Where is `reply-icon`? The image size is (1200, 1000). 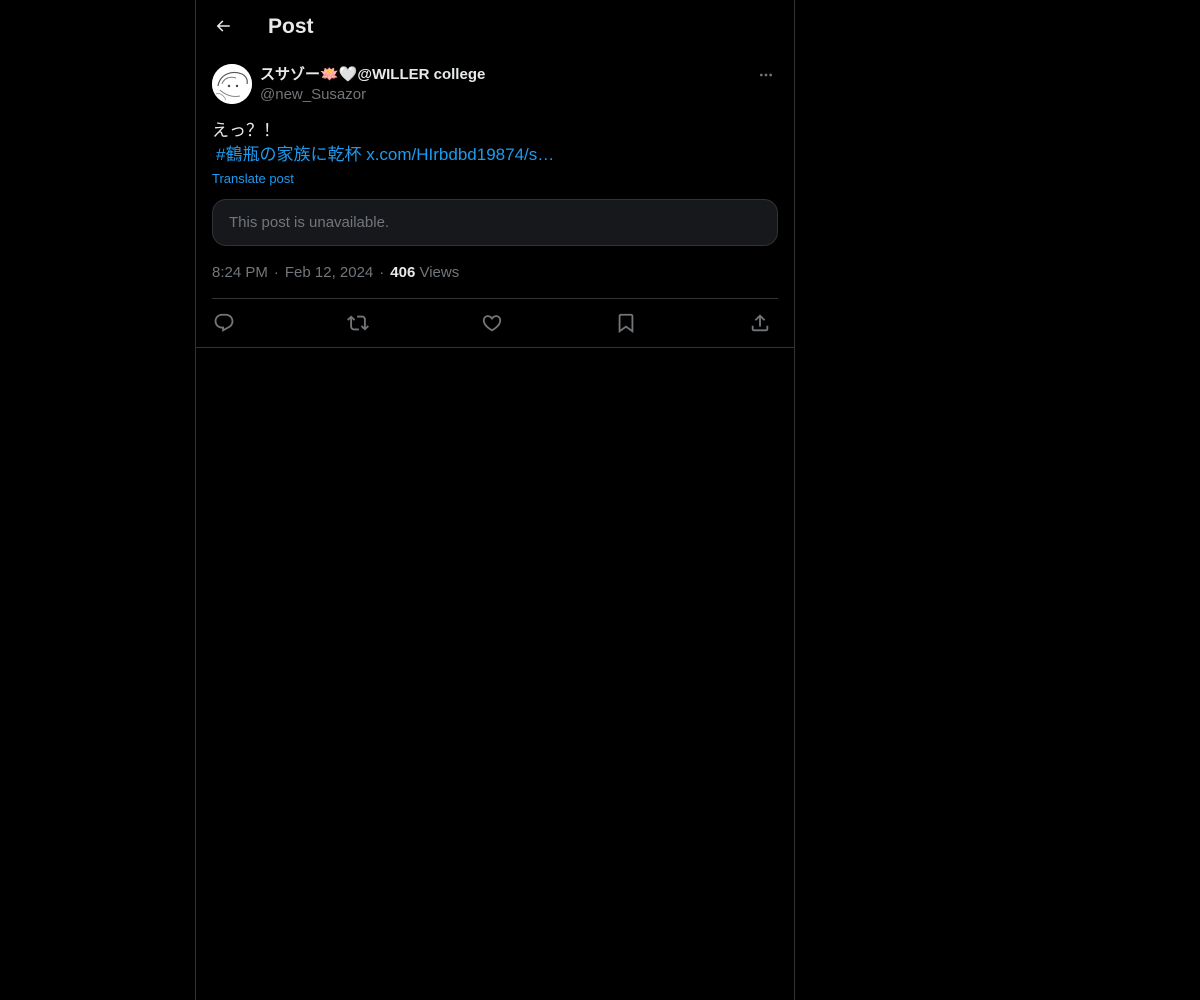 reply-icon is located at coordinates (224, 322).